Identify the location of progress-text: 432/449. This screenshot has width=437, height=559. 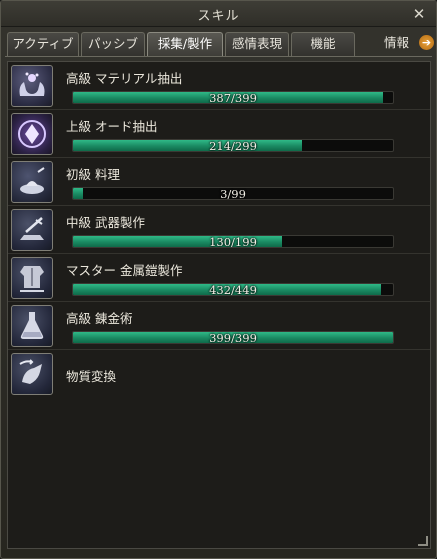
(233, 289).